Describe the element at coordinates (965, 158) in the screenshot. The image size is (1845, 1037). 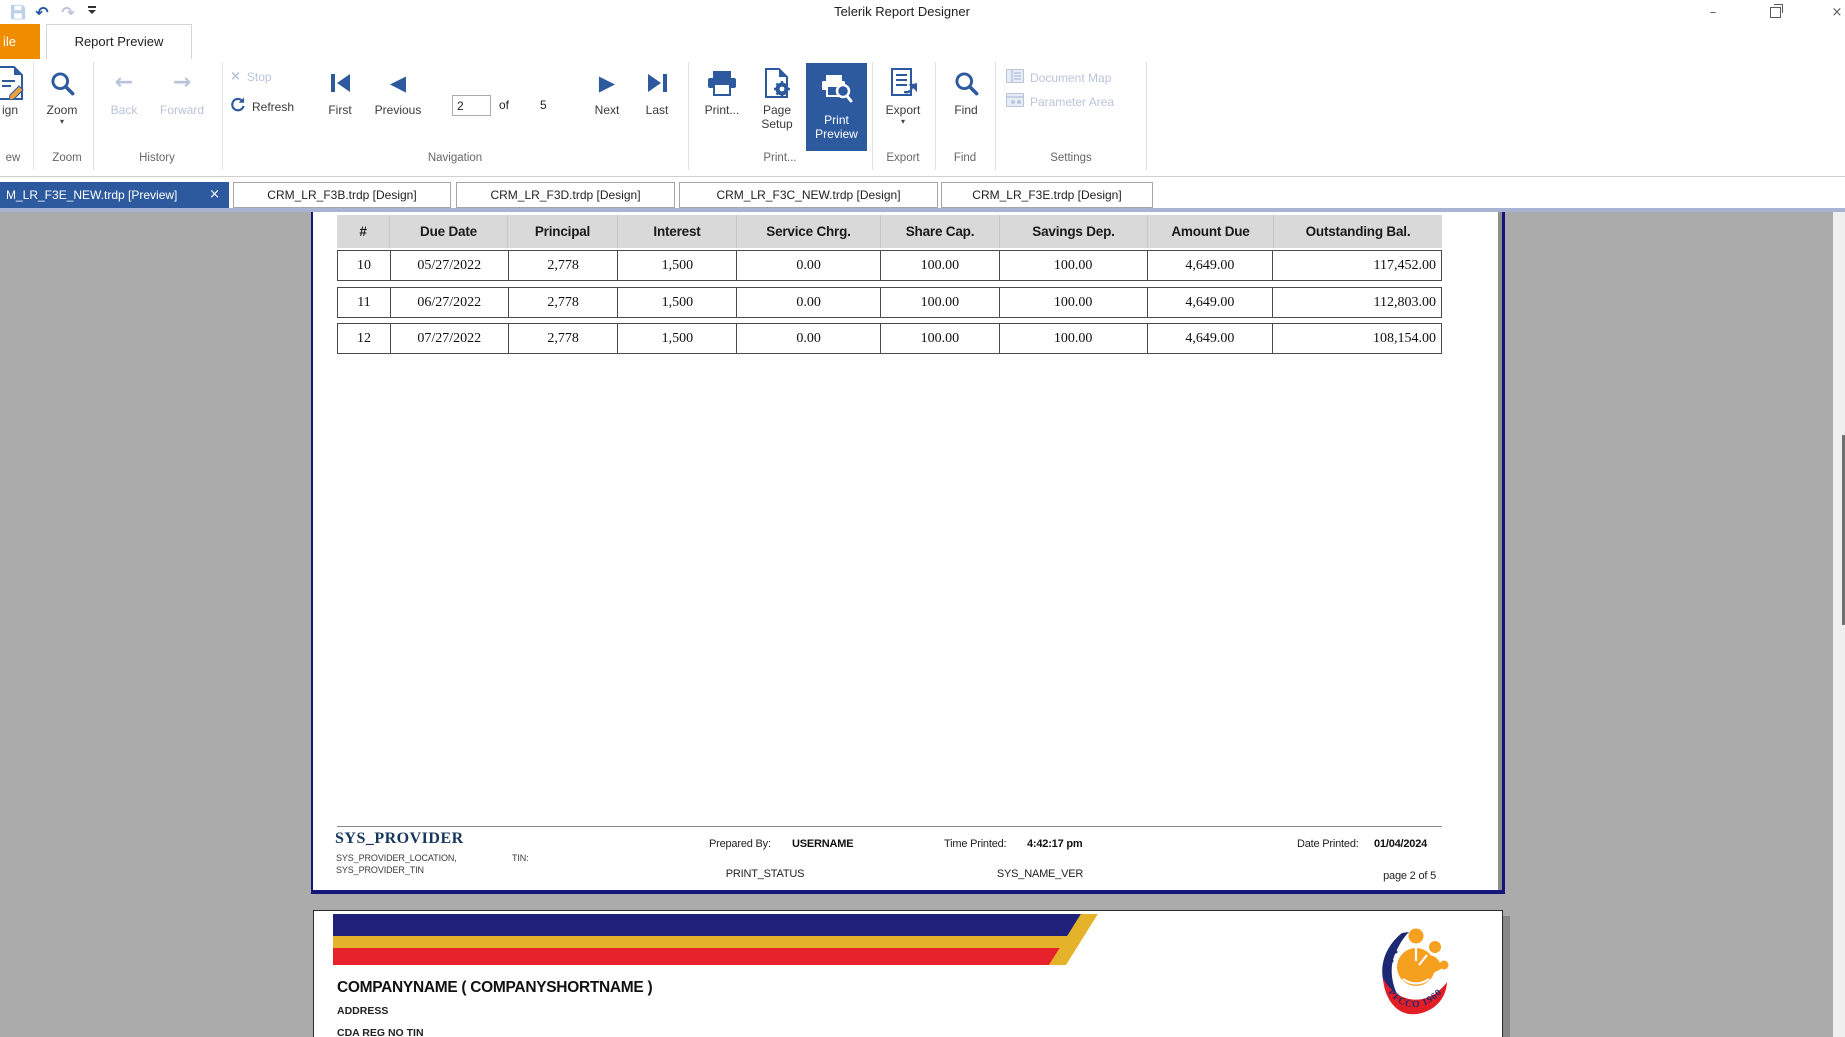
I see `group-label-find: Find` at that location.